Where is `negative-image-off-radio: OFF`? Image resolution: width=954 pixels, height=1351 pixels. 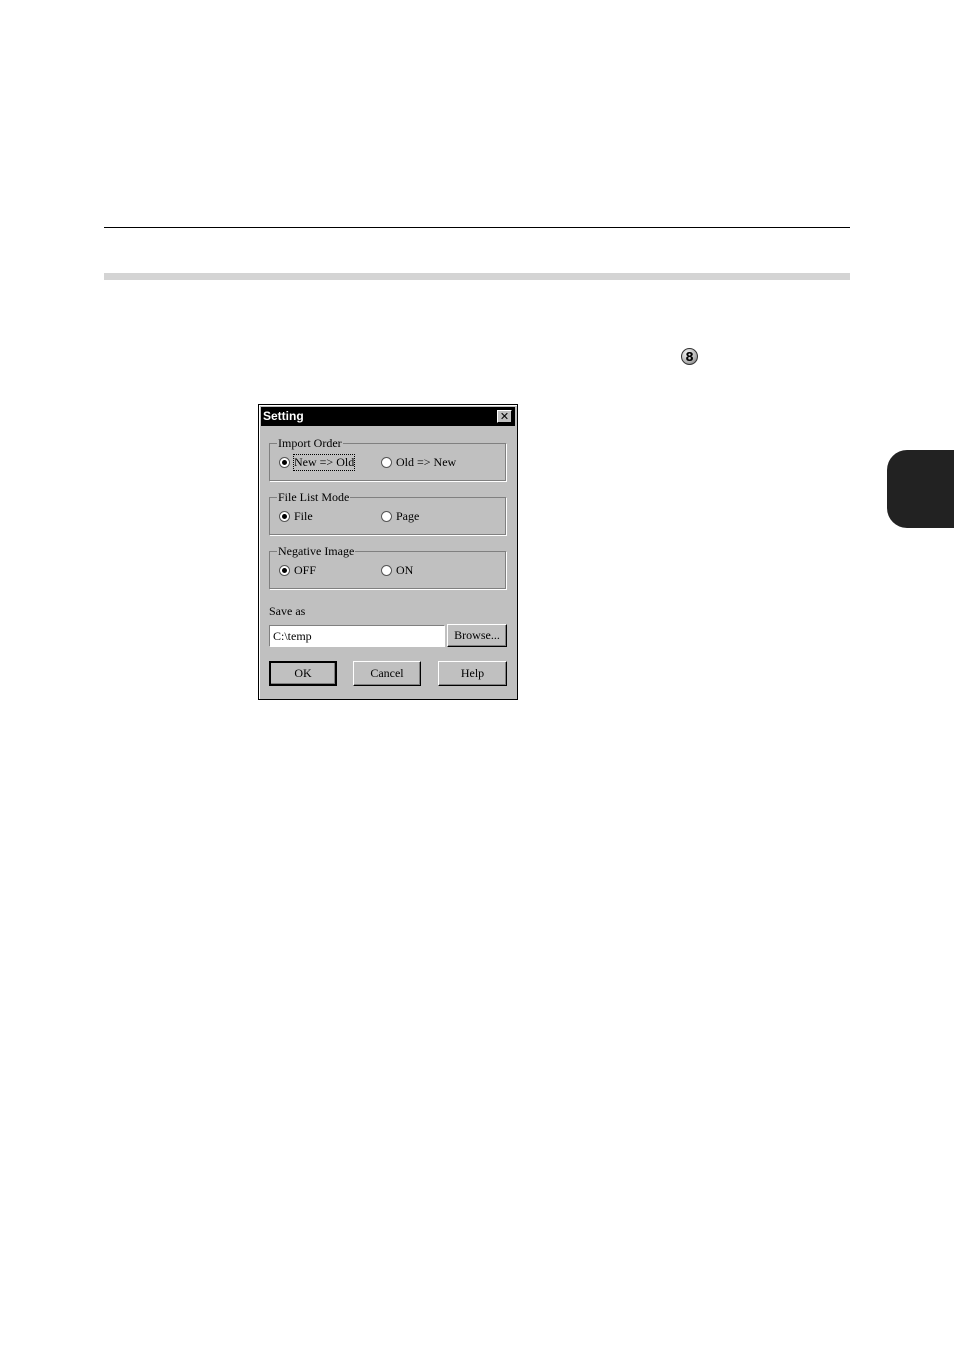
negative-image-off-radio: OFF is located at coordinates (297, 570).